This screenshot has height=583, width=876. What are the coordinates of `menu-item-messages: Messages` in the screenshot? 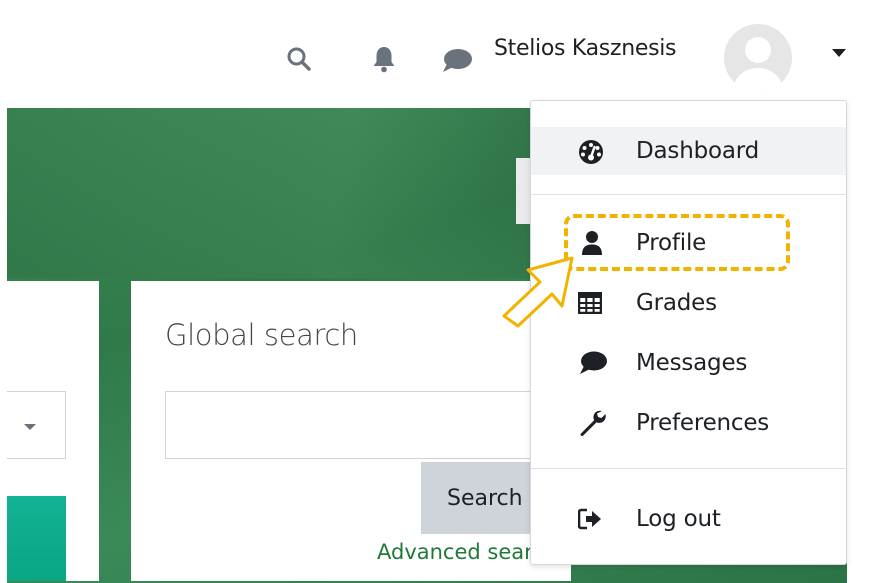 It's located at (688, 363).